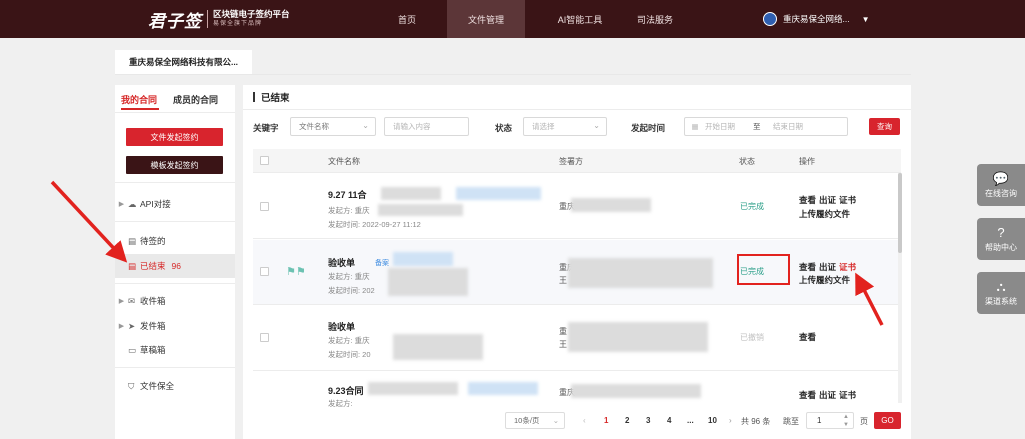  I want to click on arrow-to-finished, so click(89, 221).